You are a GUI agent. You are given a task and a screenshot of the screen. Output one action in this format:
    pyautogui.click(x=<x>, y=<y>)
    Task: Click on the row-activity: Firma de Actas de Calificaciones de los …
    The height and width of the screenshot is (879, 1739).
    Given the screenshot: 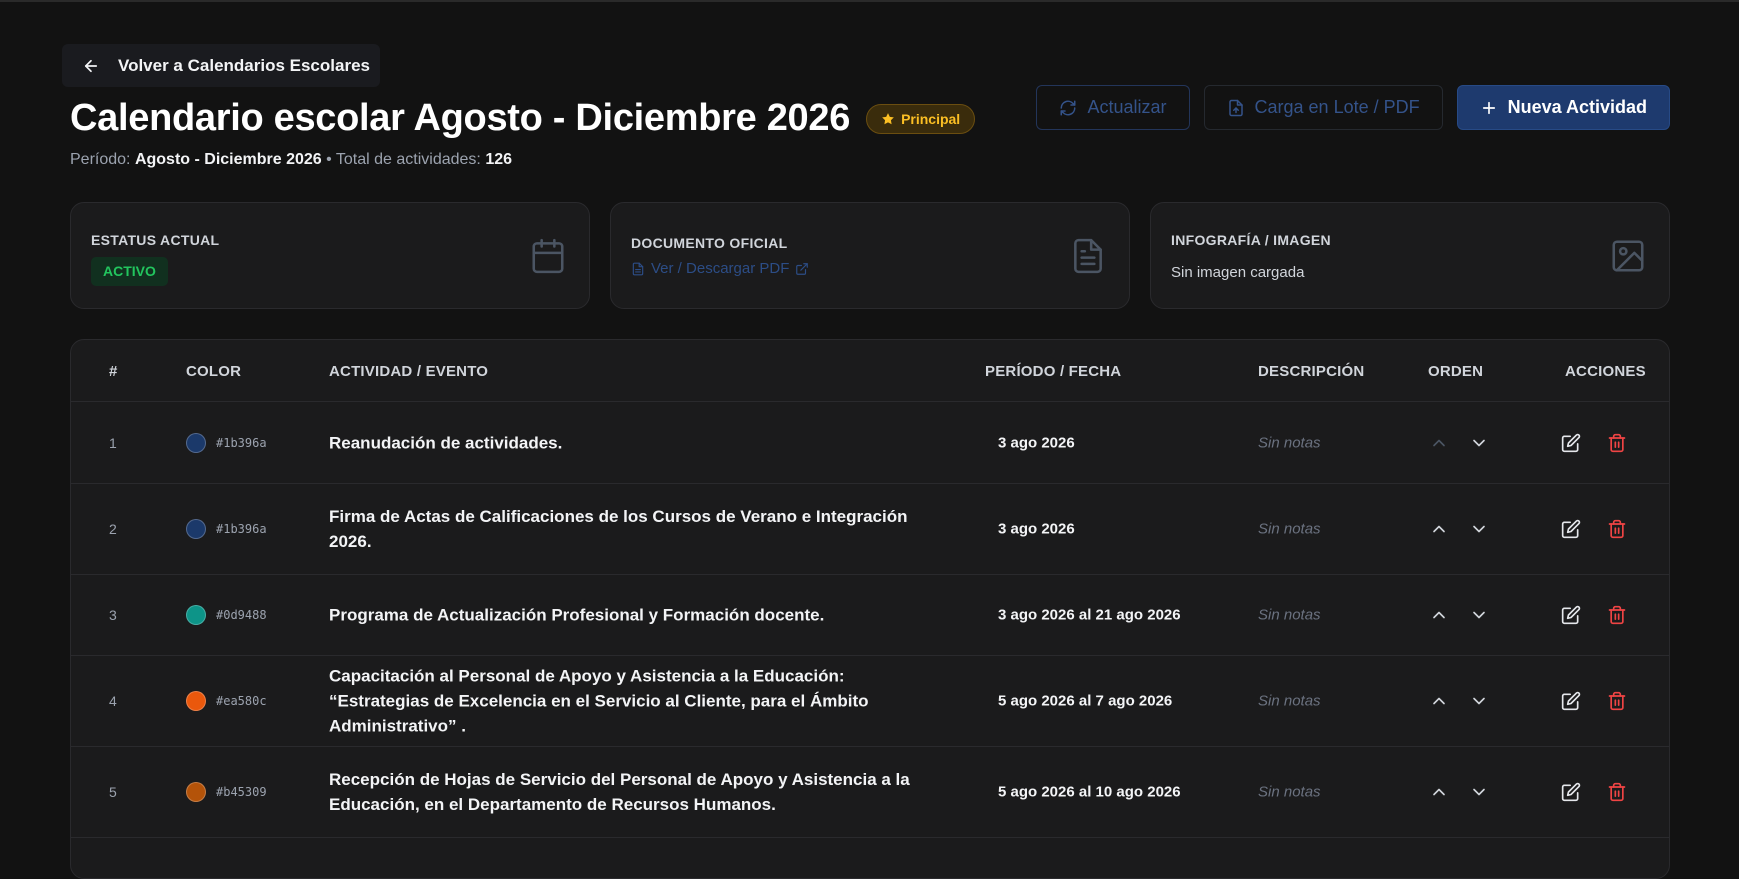 What is the action you would take?
    pyautogui.click(x=618, y=529)
    